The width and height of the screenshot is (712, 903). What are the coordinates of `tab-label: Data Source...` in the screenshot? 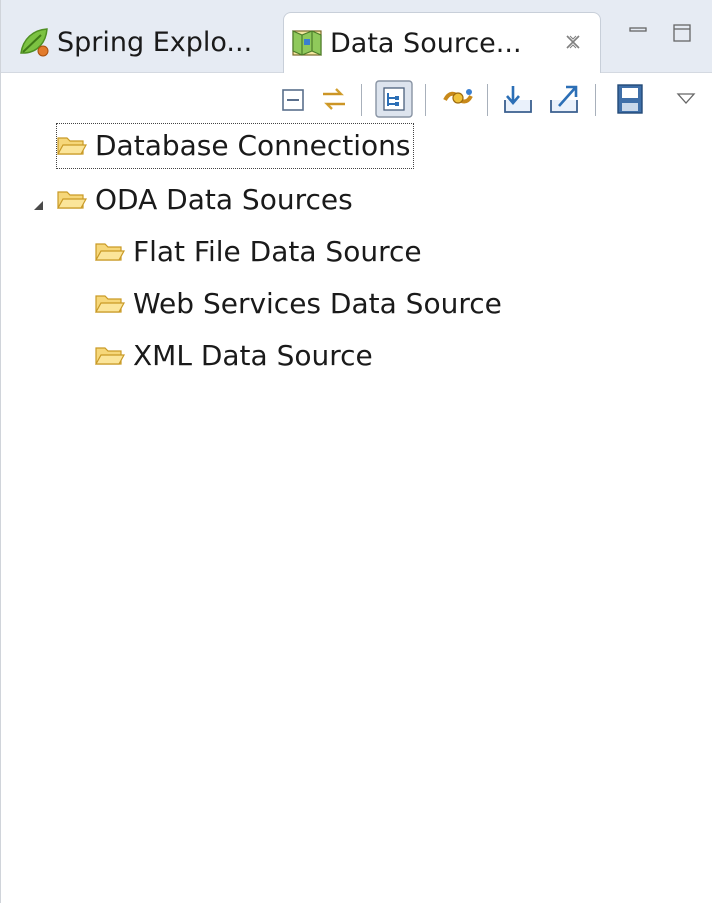 It's located at (426, 43).